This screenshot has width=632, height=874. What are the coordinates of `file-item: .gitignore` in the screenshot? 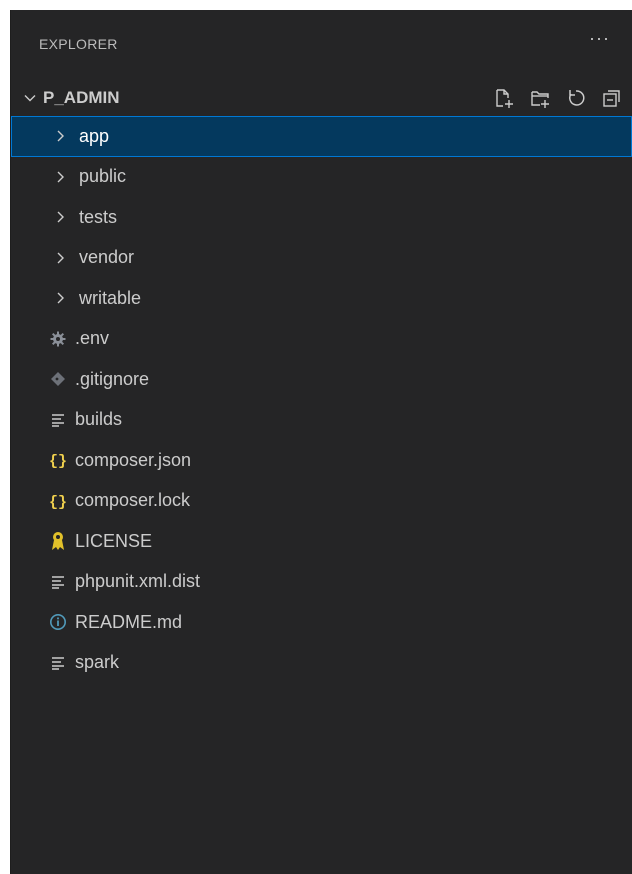 It's located at (321, 379).